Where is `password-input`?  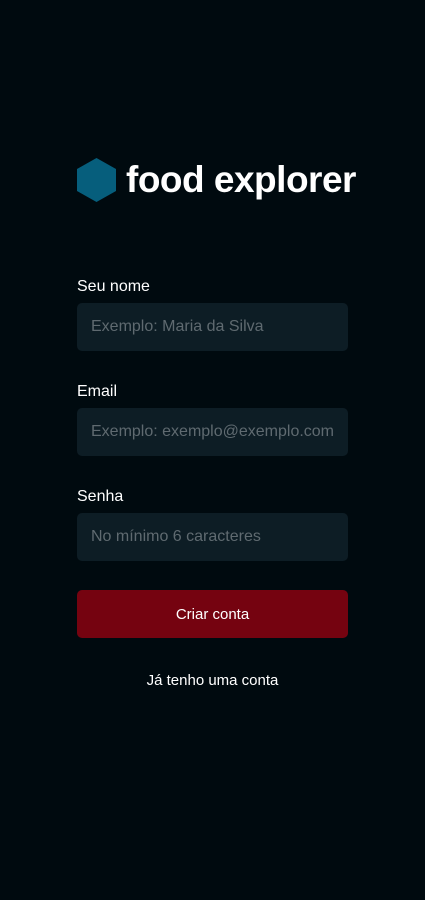 password-input is located at coordinates (212, 537).